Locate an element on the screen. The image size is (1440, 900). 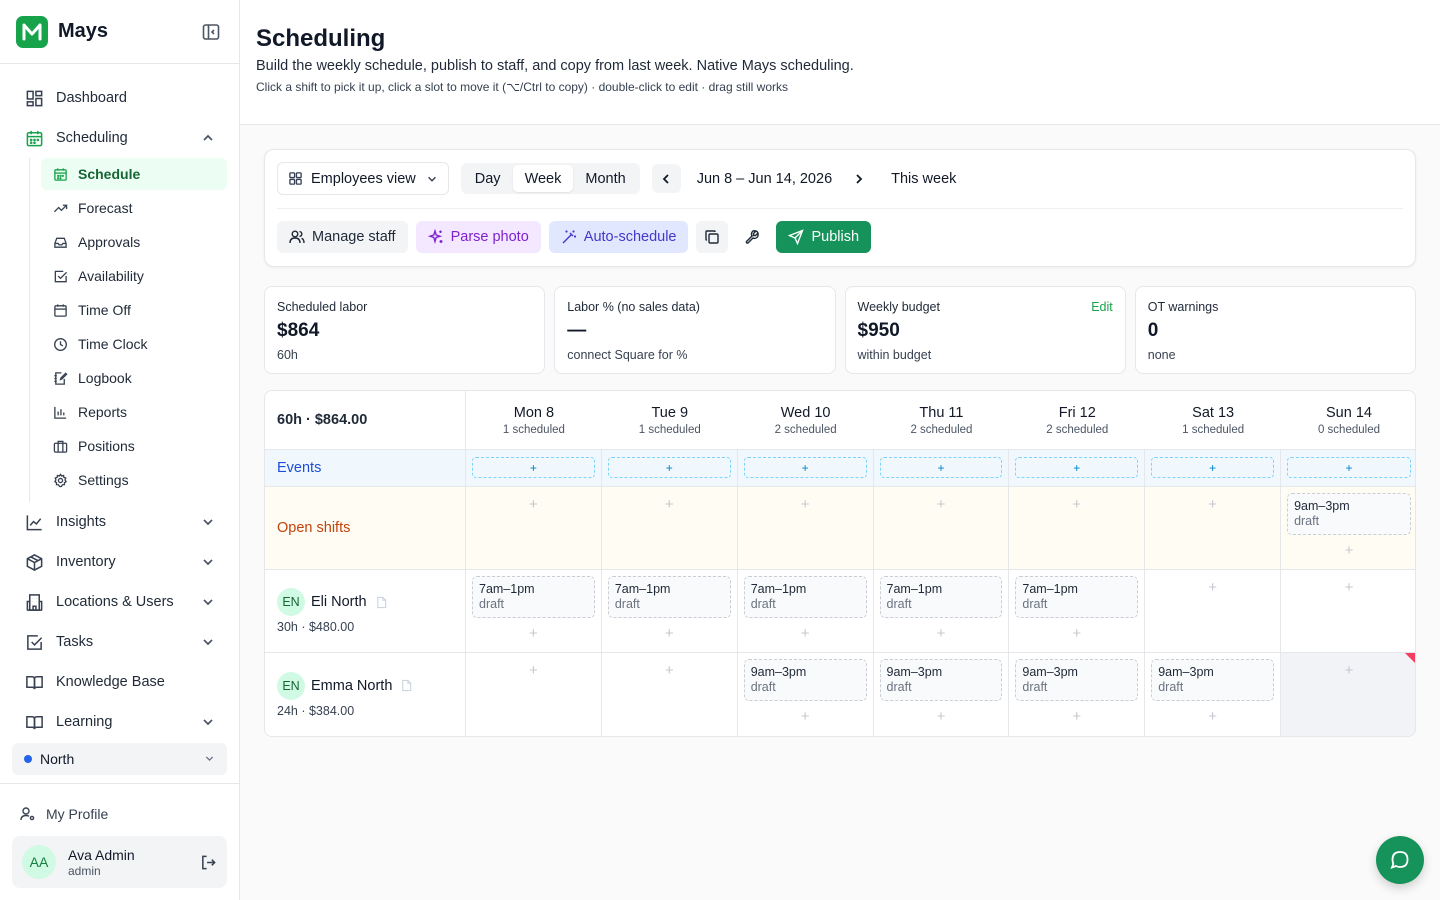
subnav-forecast: Forecast is located at coordinates (134, 208).